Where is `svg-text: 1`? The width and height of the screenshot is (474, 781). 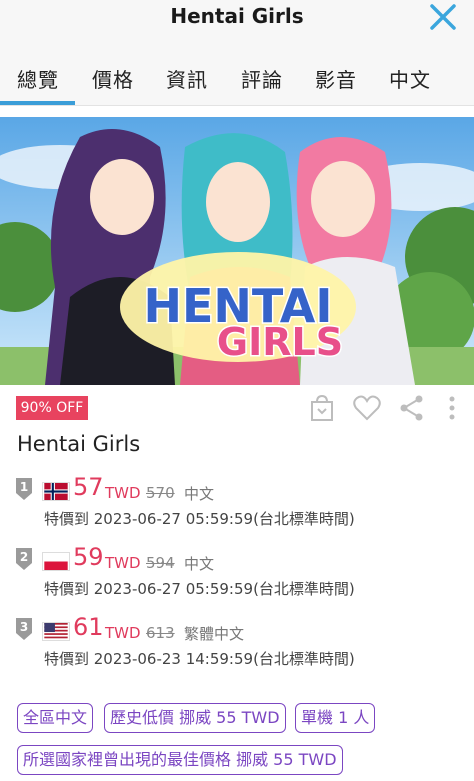 svg-text: 1 is located at coordinates (24, 487).